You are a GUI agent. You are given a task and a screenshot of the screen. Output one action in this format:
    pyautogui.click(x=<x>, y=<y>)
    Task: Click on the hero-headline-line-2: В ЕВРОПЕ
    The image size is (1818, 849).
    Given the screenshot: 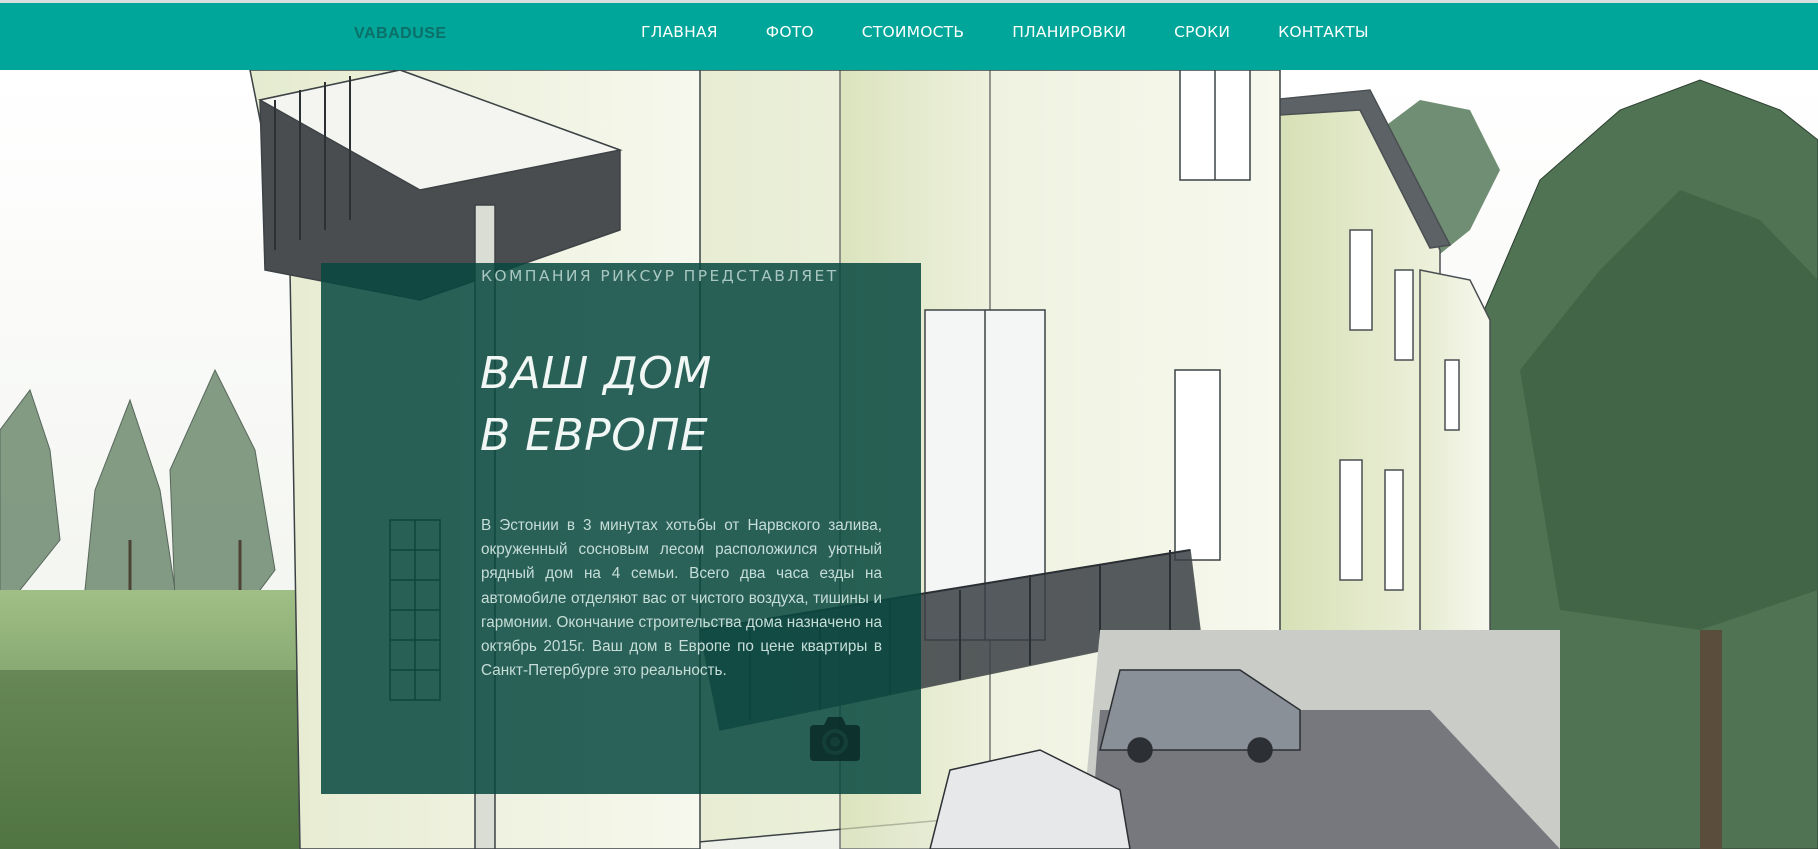 What is the action you would take?
    pyautogui.click(x=594, y=435)
    